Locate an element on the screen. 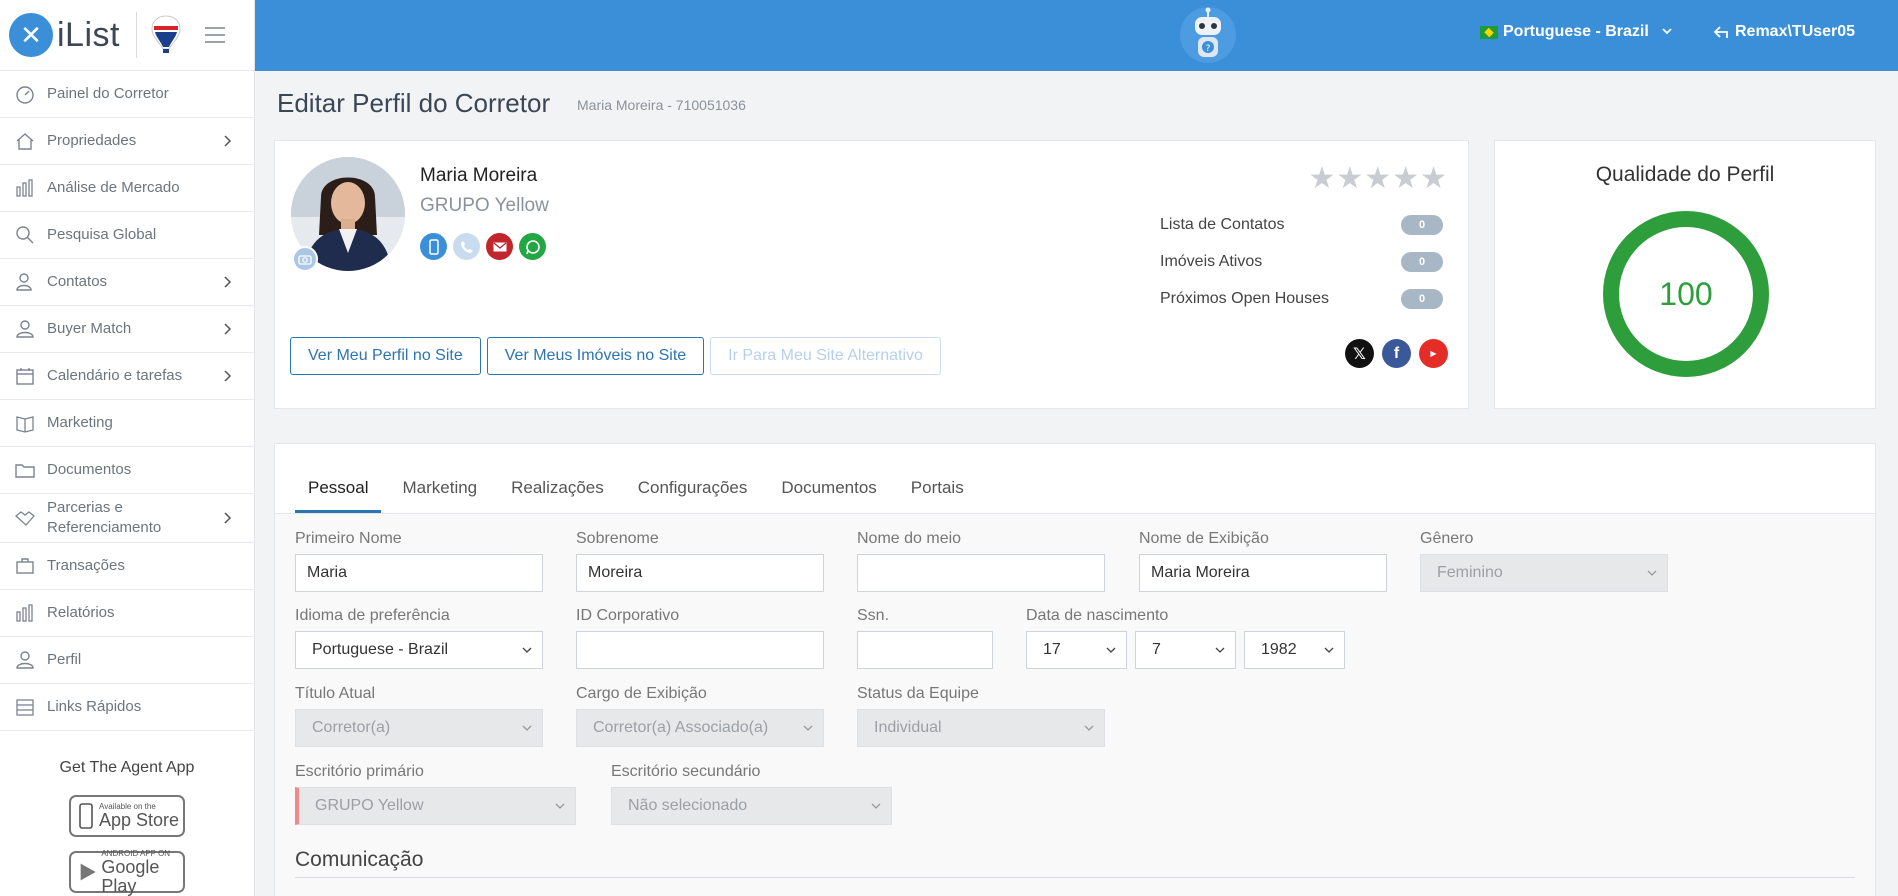 Image resolution: width=1898 pixels, height=896 pixels. sidebar-item-transacoes: Transações is located at coordinates (127, 566).